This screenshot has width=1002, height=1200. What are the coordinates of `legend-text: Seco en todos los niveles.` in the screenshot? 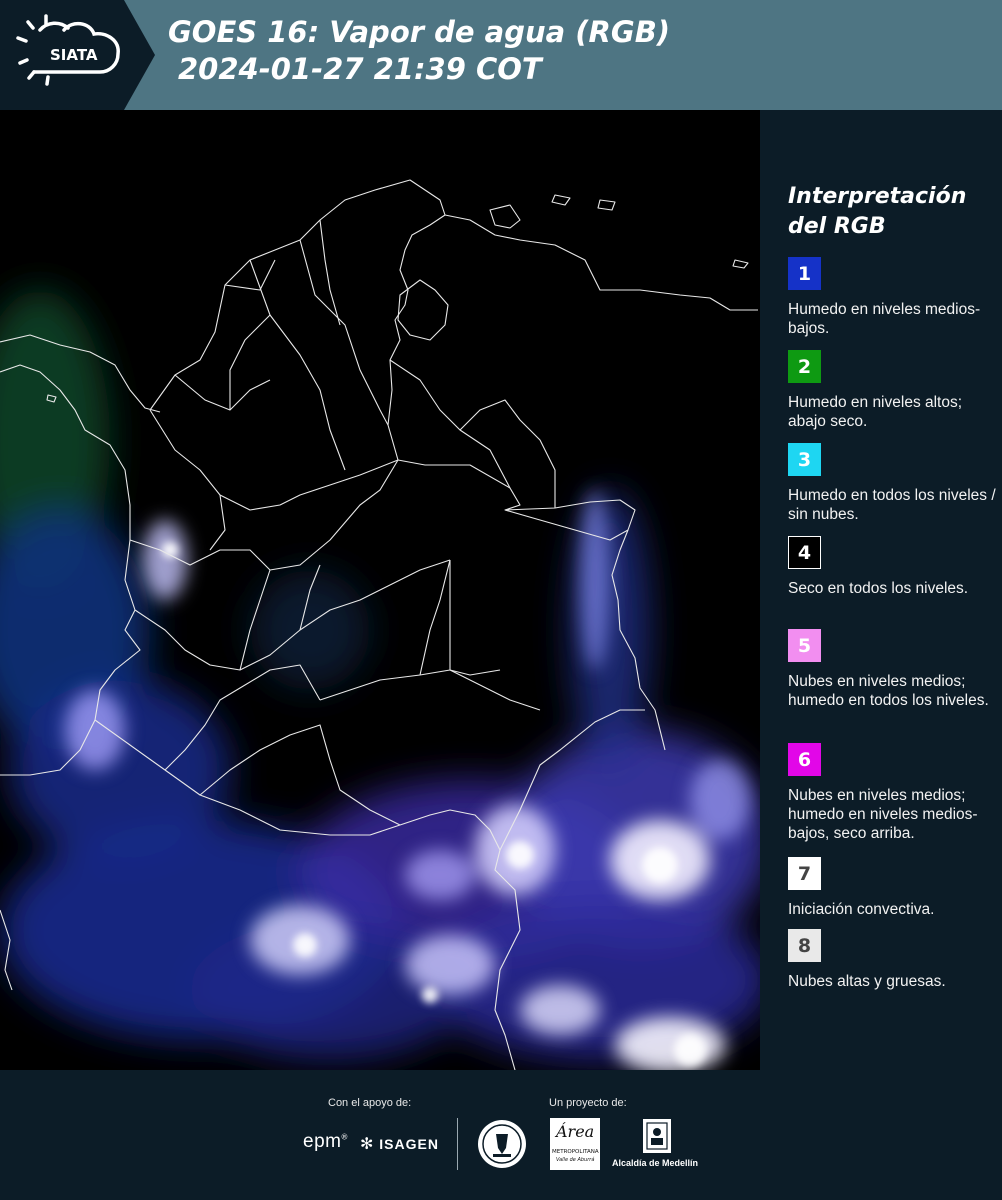 It's located at (878, 588).